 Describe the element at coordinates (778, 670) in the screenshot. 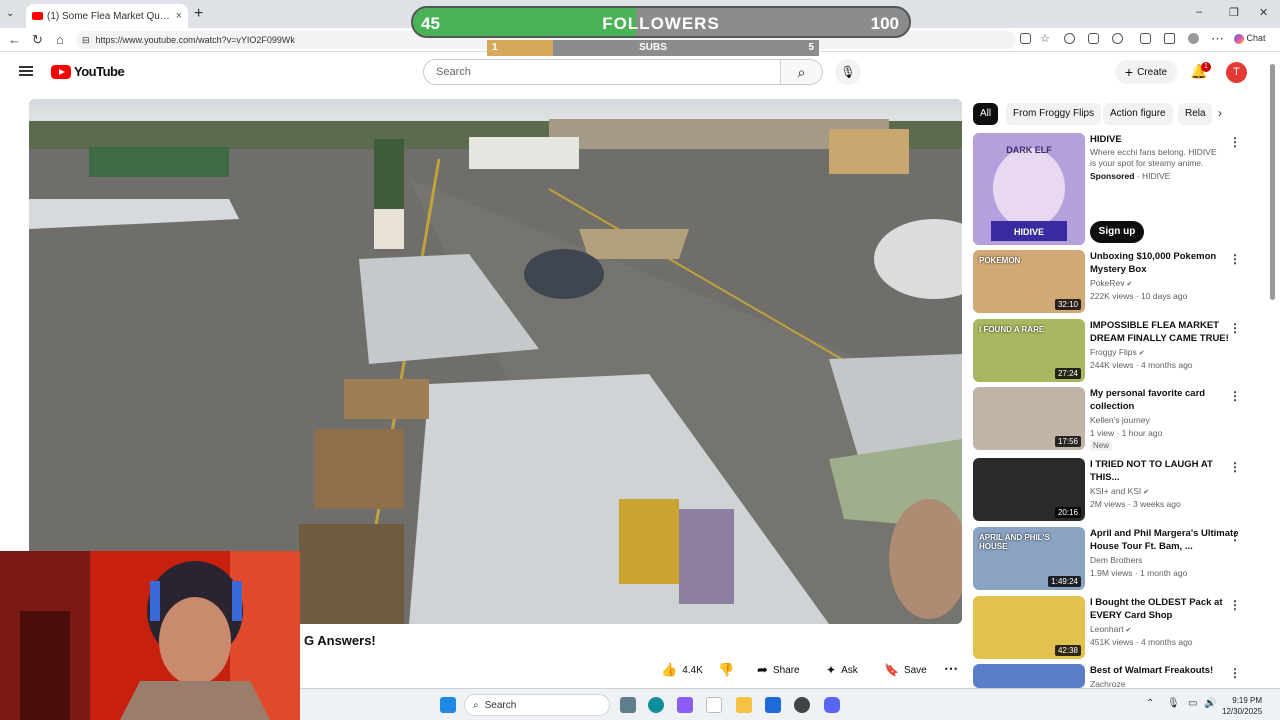

I see `share-button: ➦ Share` at that location.